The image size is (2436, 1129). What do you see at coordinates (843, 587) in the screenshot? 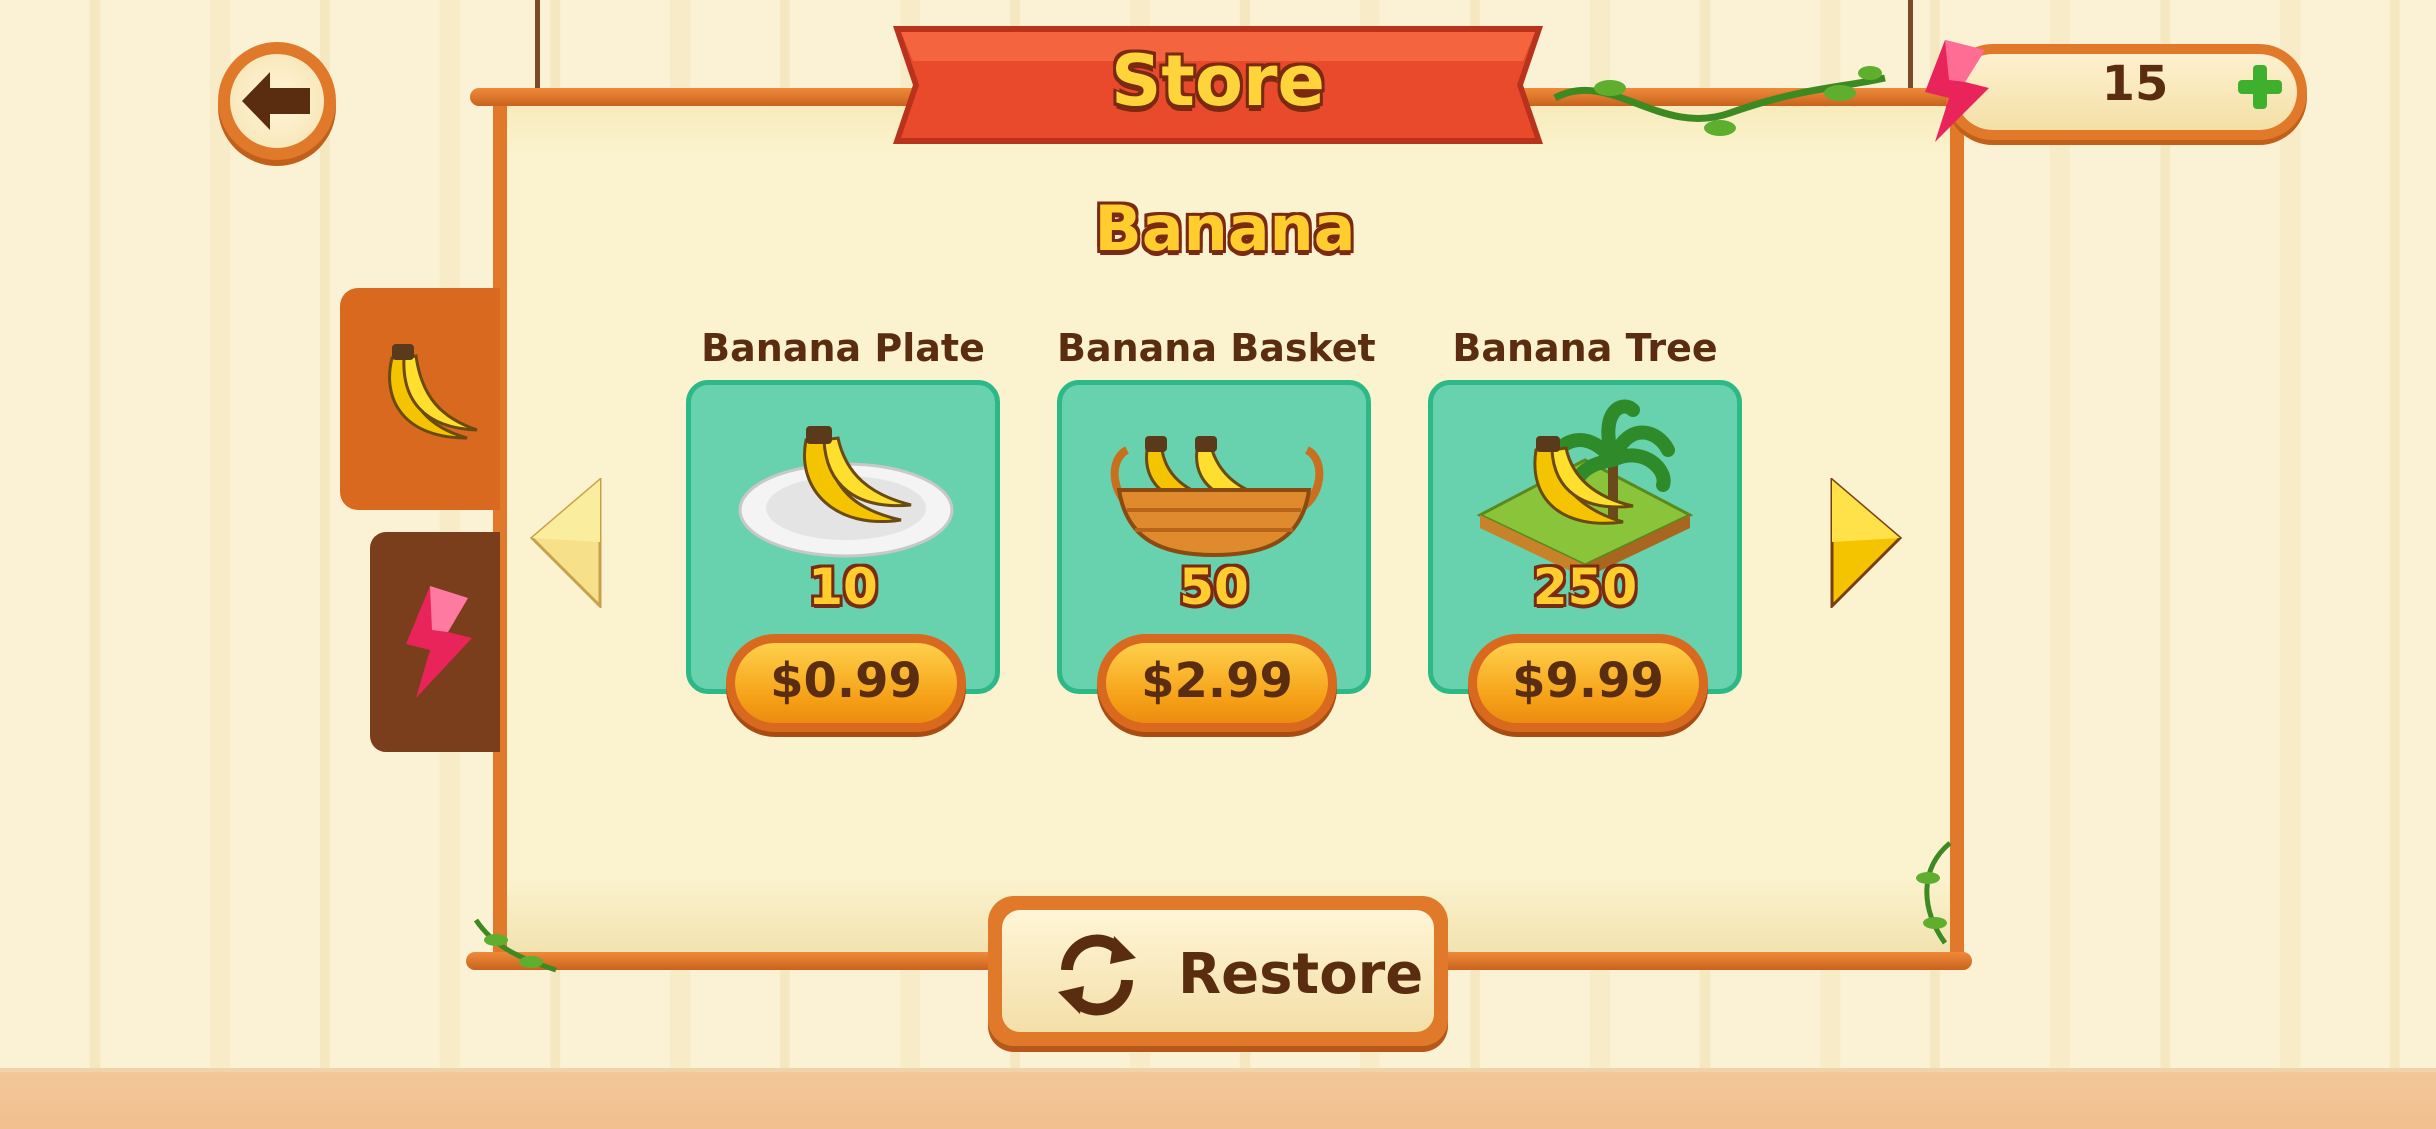
I see `item-amount: 10` at bounding box center [843, 587].